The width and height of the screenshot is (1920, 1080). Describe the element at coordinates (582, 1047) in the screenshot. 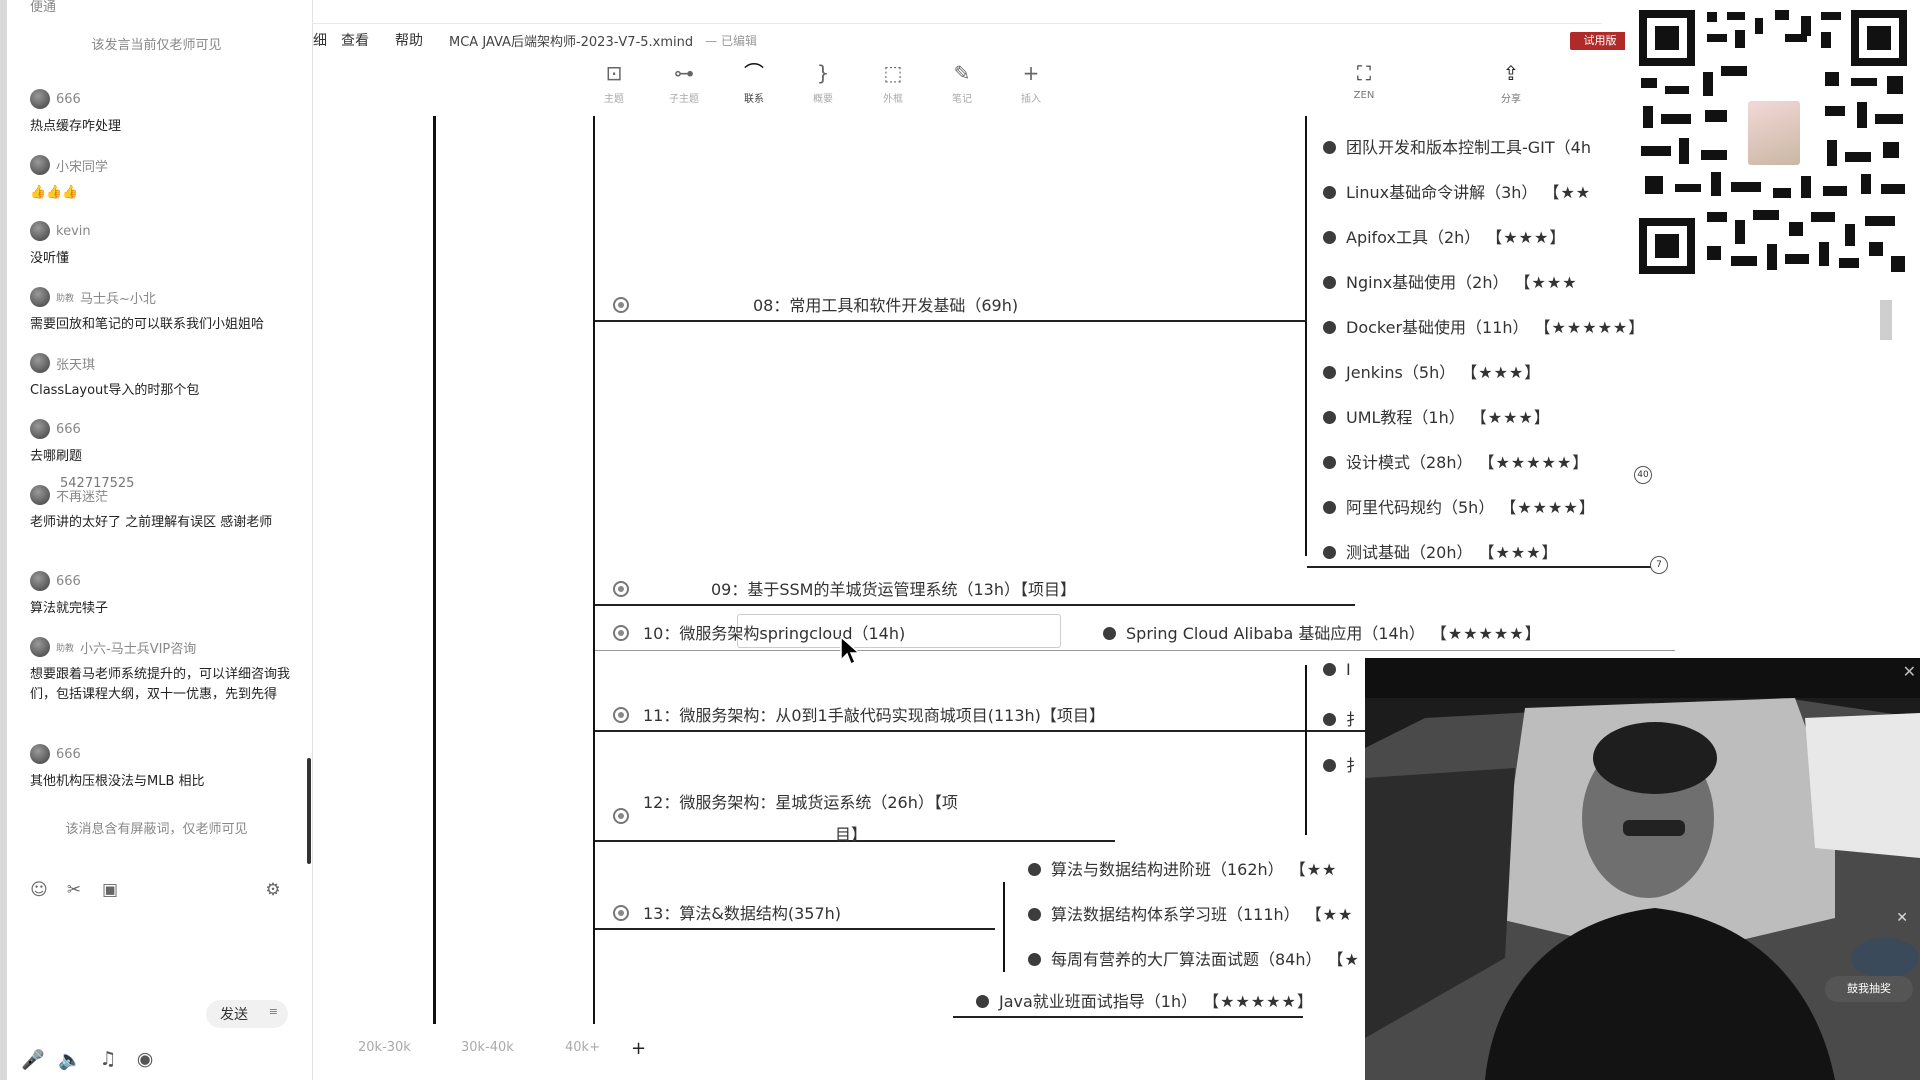

I see `sheet-tab: 40k+` at that location.